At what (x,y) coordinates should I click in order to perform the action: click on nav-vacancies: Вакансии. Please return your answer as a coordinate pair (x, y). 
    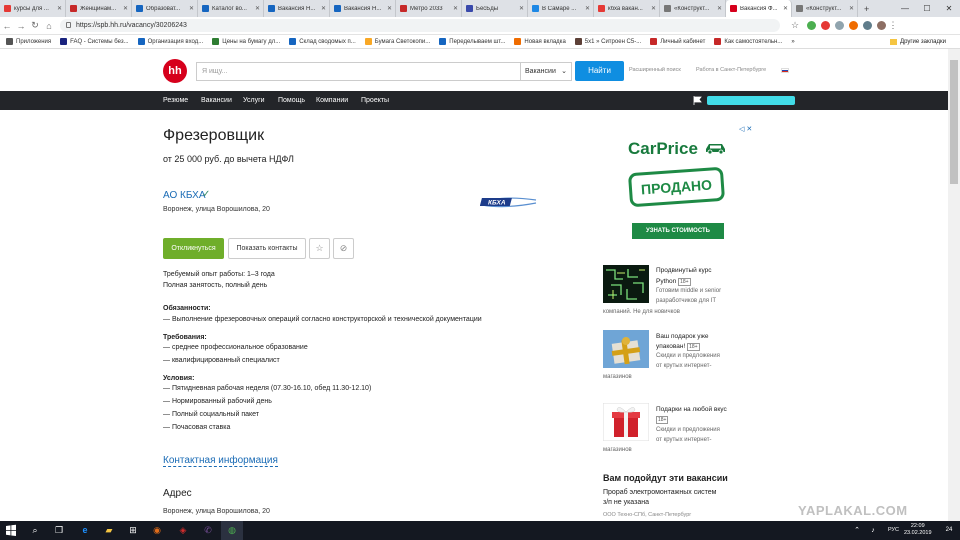
    Looking at the image, I should click on (216, 100).